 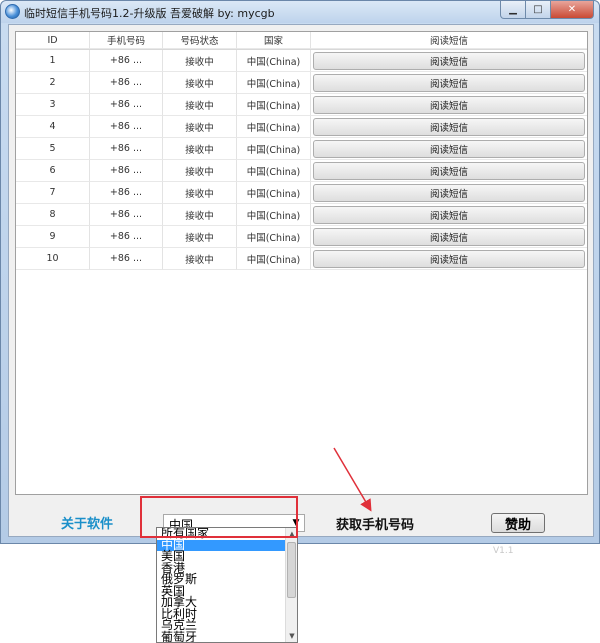 I want to click on close-button: ✕, so click(x=572, y=10).